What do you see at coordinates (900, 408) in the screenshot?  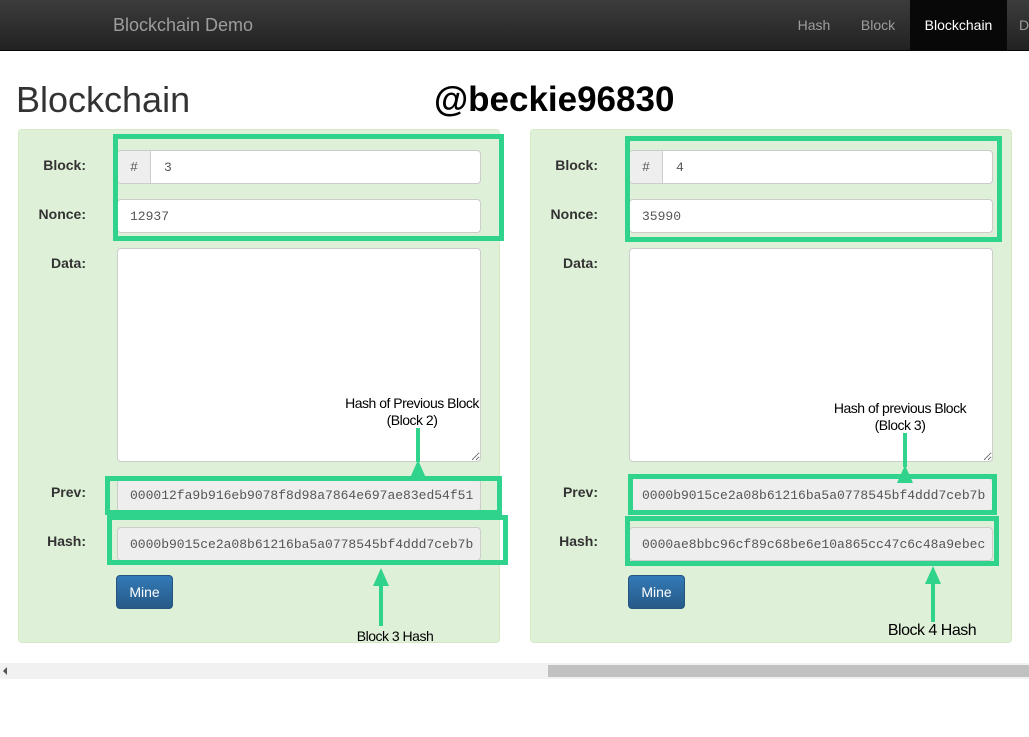 I see `annotation-line: Hash of previous Block` at bounding box center [900, 408].